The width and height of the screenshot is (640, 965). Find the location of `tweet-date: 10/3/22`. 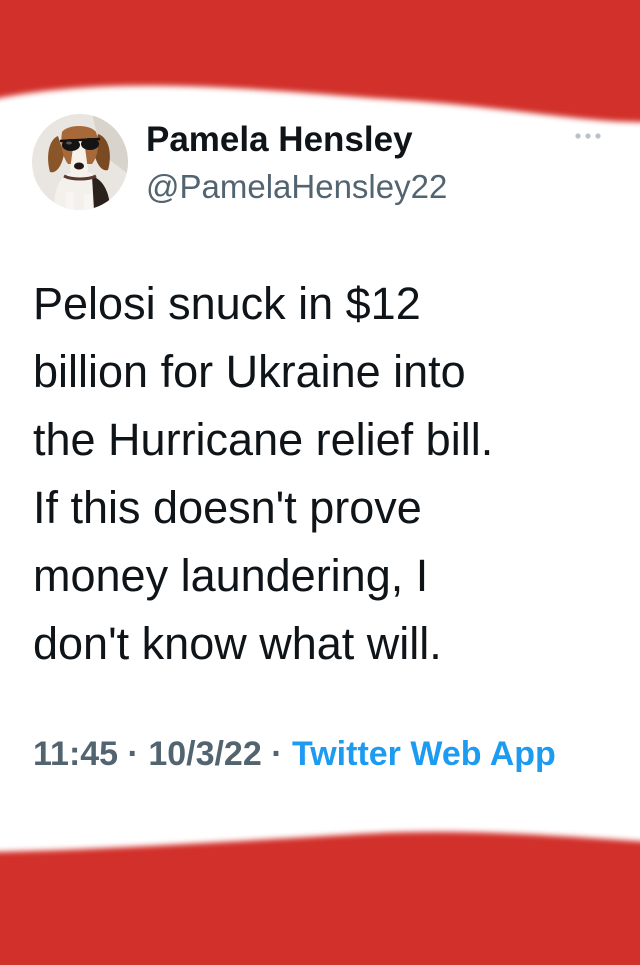

tweet-date: 10/3/22 is located at coordinates (204, 754).